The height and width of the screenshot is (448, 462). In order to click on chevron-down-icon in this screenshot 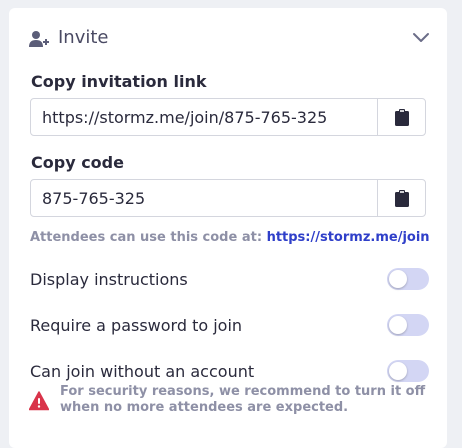, I will do `click(421, 37)`.